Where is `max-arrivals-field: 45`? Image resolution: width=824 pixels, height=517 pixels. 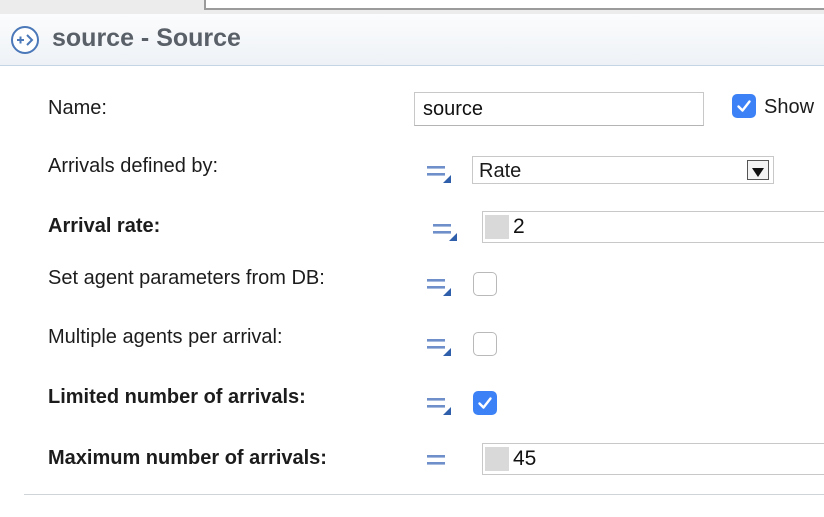 max-arrivals-field: 45 is located at coordinates (653, 459).